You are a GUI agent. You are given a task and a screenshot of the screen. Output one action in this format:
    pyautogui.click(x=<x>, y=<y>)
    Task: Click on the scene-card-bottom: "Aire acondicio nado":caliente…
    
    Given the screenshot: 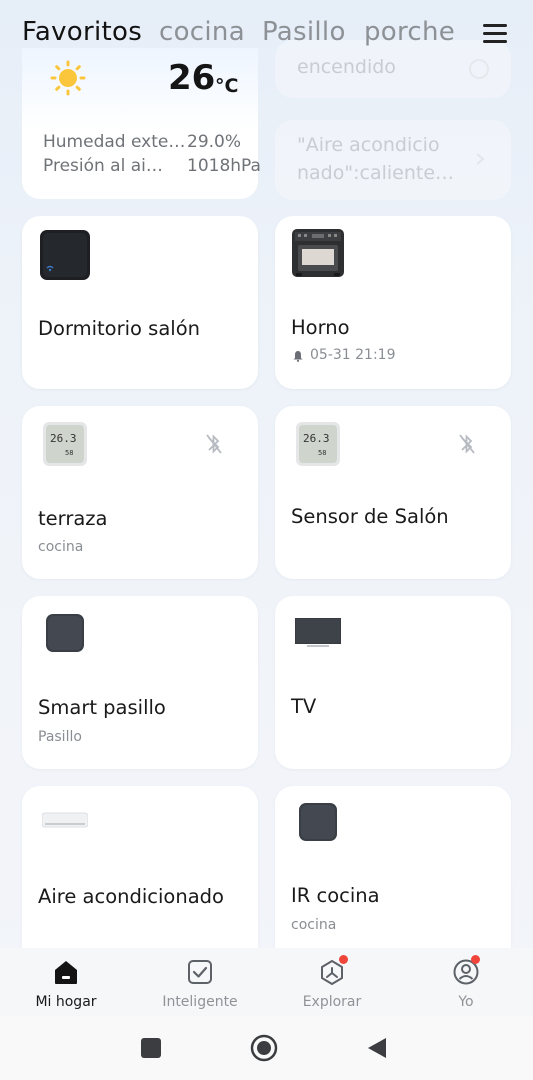 What is the action you would take?
    pyautogui.click(x=393, y=160)
    